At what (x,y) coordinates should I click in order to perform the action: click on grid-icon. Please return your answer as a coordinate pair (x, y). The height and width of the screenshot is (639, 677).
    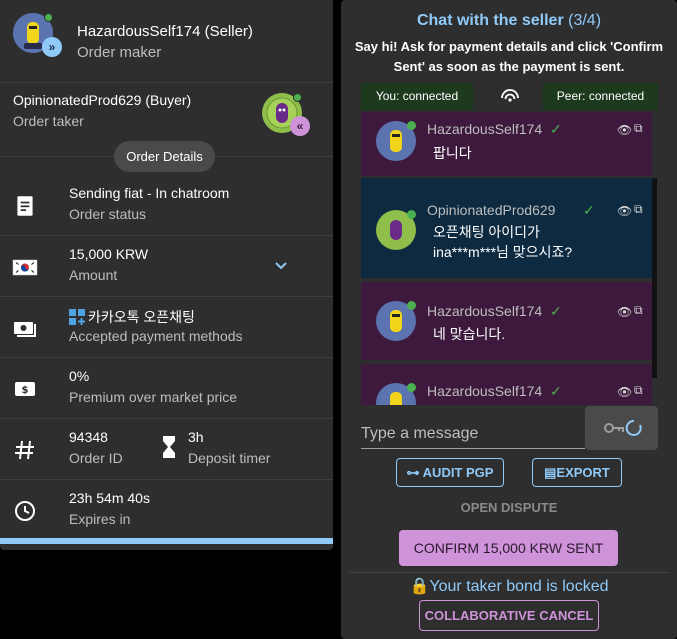
    Looking at the image, I should click on (77, 317).